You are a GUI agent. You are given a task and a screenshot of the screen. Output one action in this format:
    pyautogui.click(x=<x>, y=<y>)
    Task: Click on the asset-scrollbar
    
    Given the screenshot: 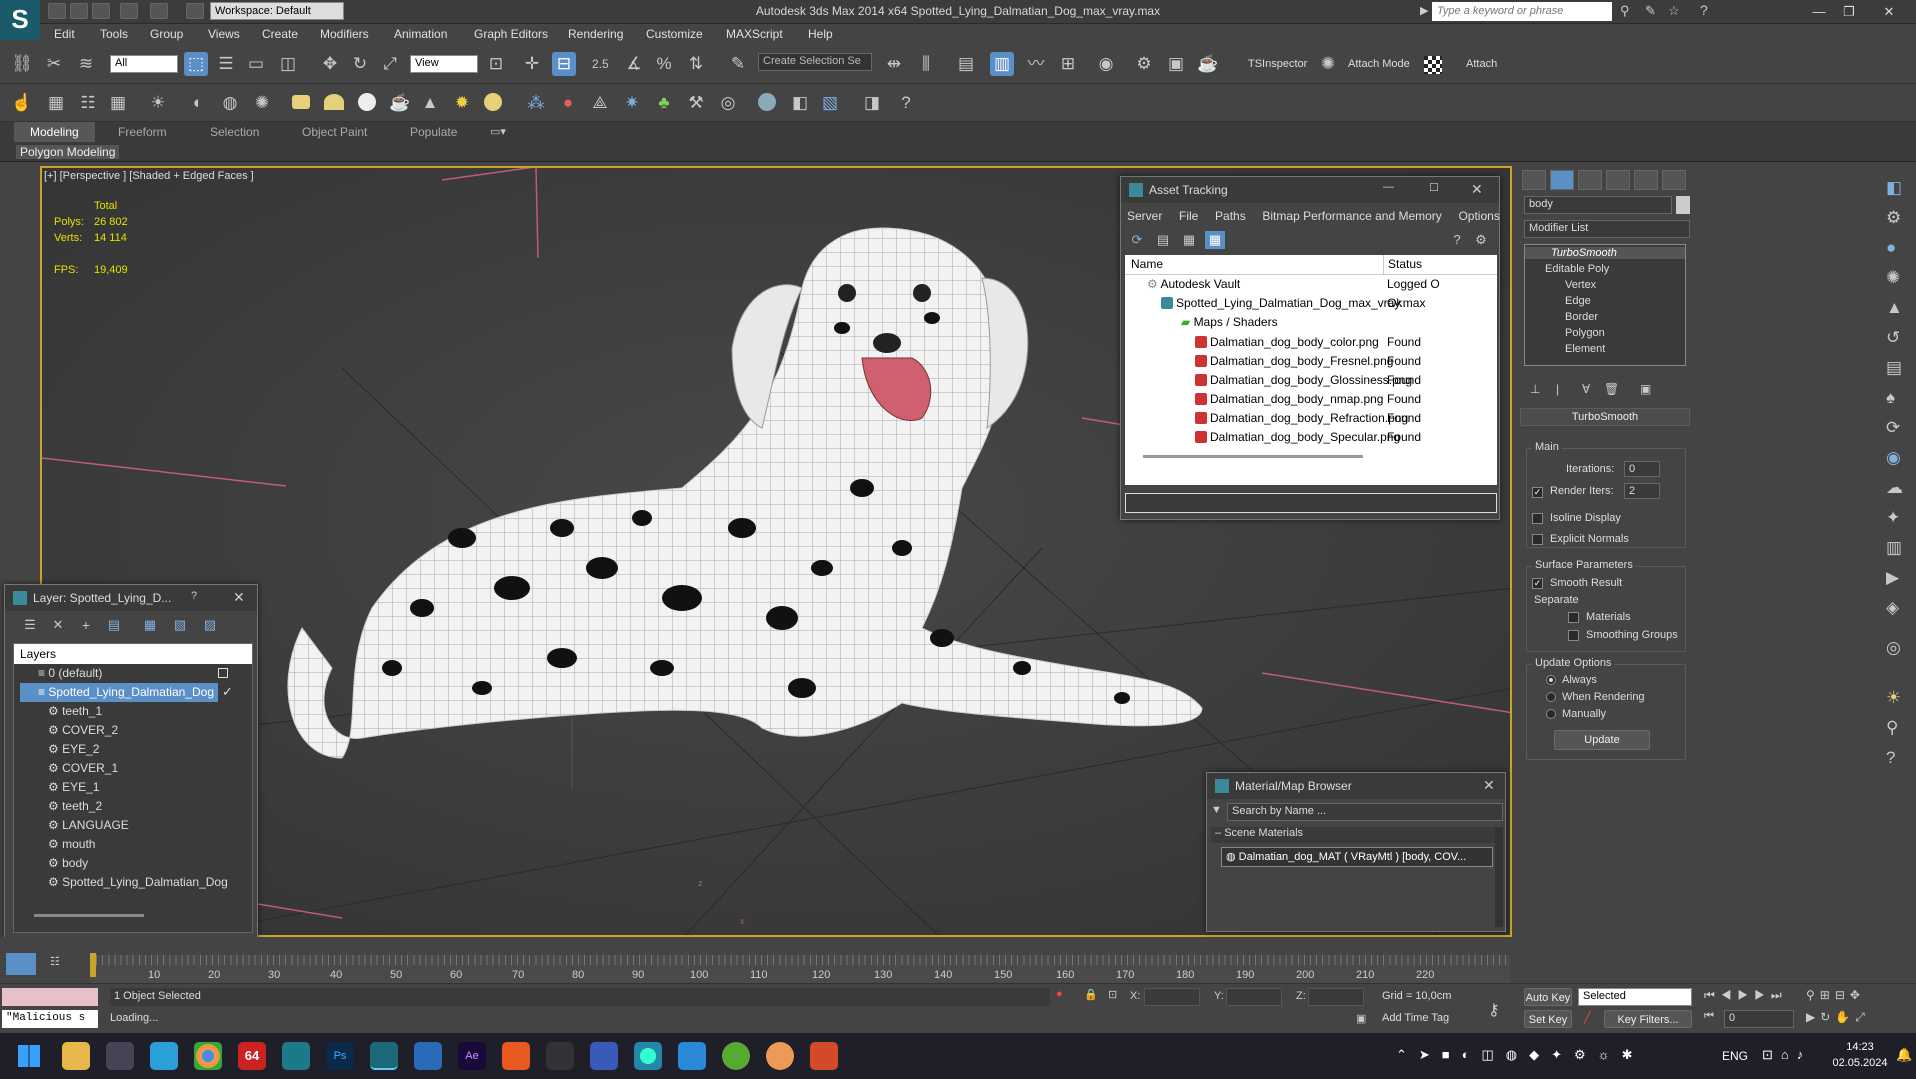 What is the action you would take?
    pyautogui.click(x=1253, y=456)
    